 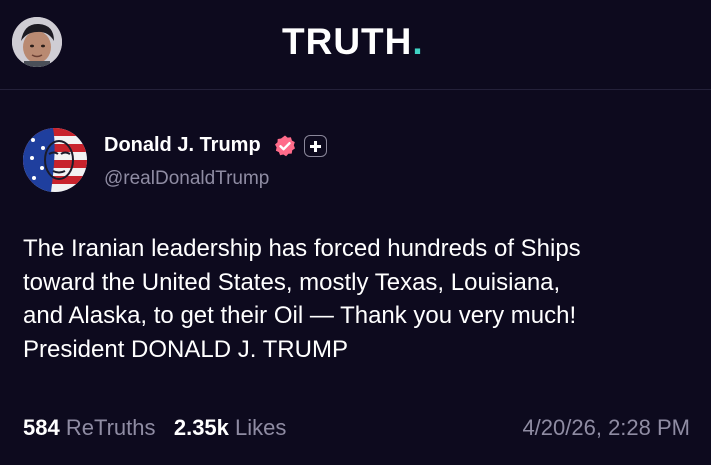 I want to click on plus-icon, so click(x=315, y=146).